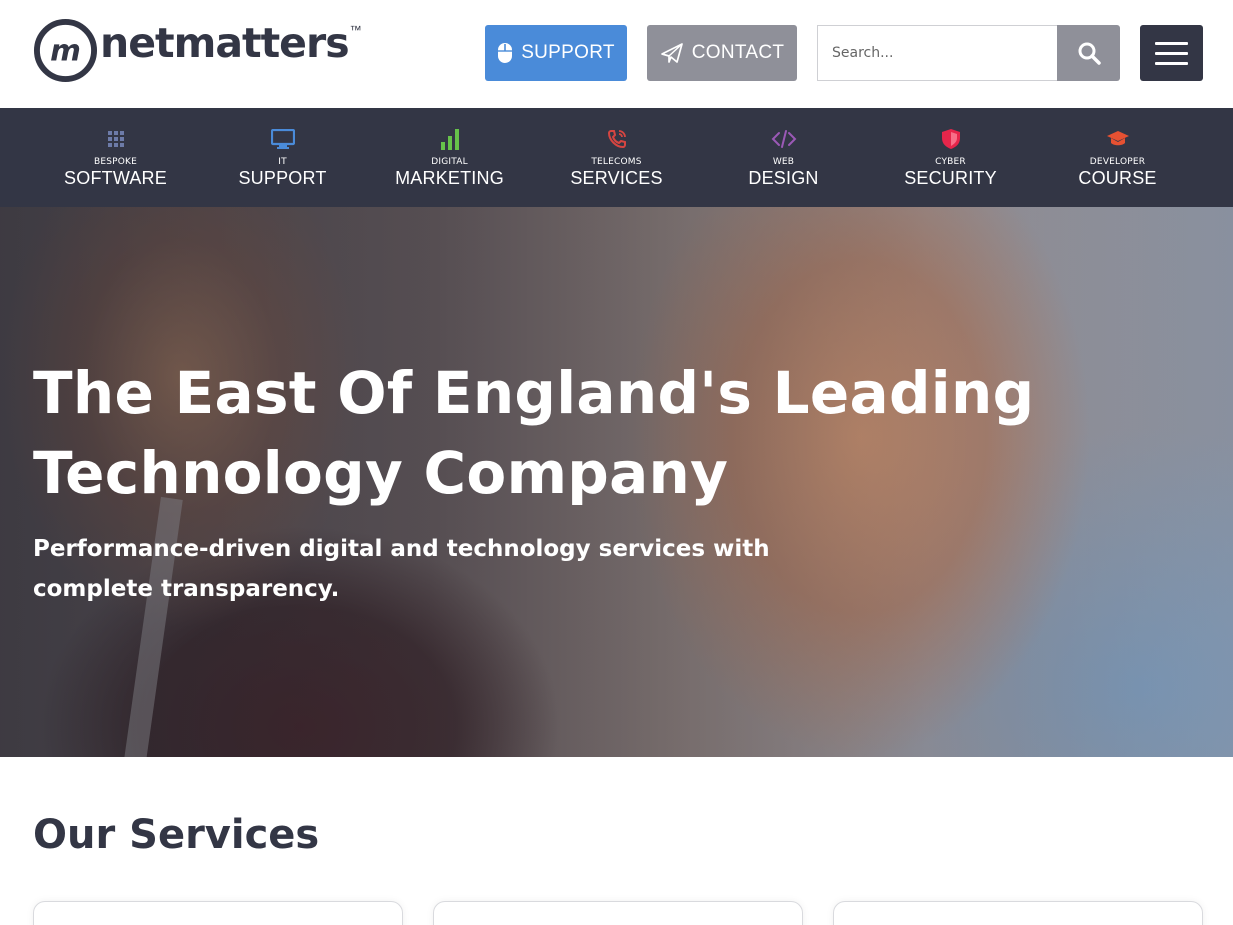  I want to click on grid-icon, so click(116, 139).